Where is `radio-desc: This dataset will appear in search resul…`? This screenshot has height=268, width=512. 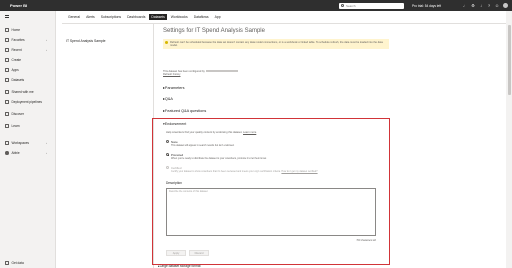
radio-desc: This dataset will appear in search resul… is located at coordinates (203, 145).